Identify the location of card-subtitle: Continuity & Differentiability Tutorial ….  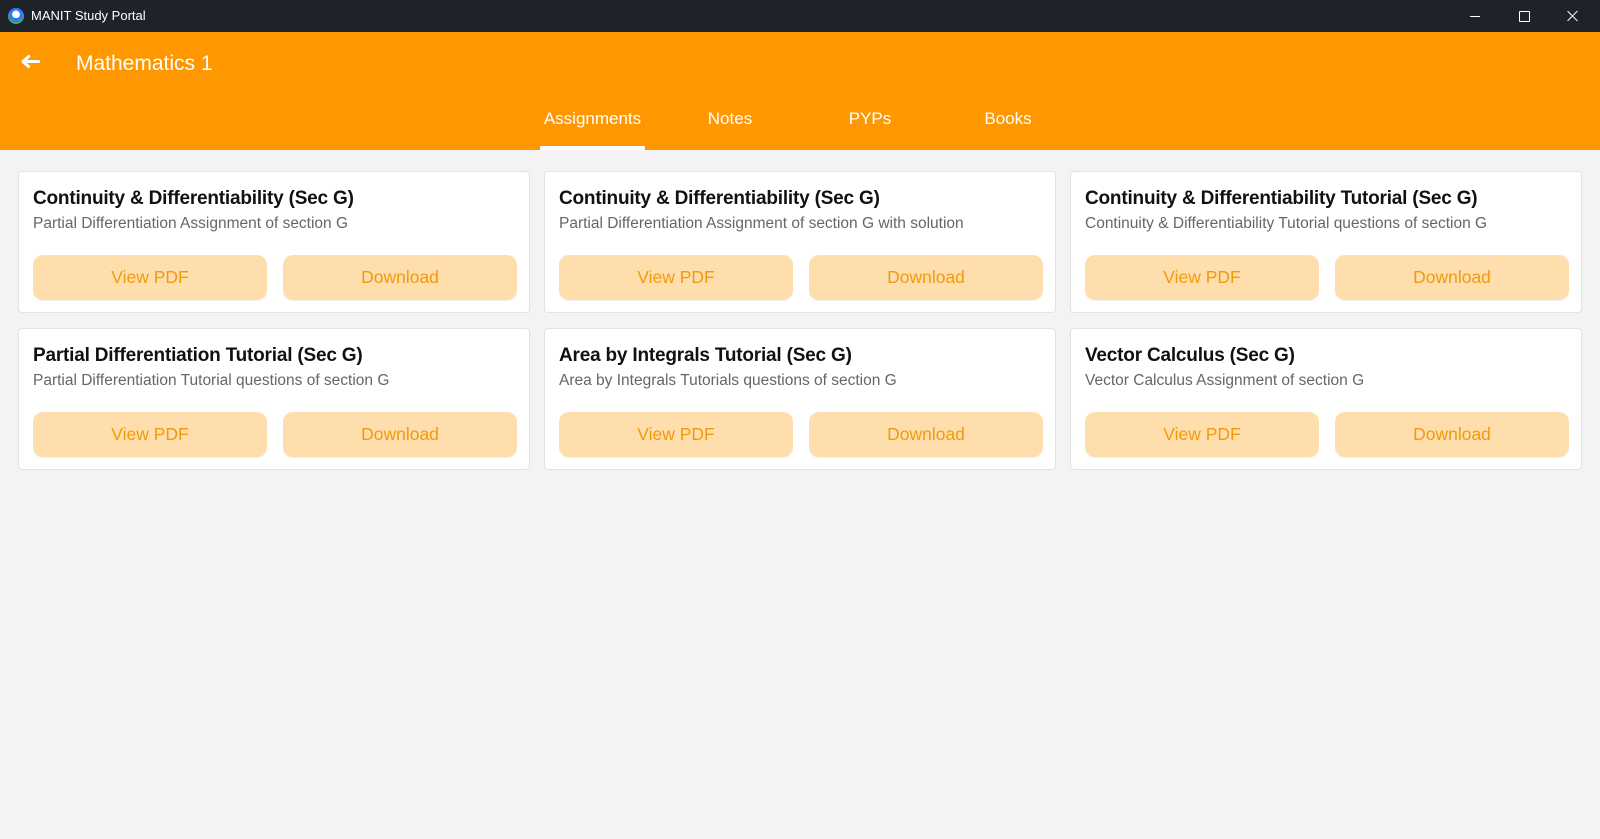
(1286, 223).